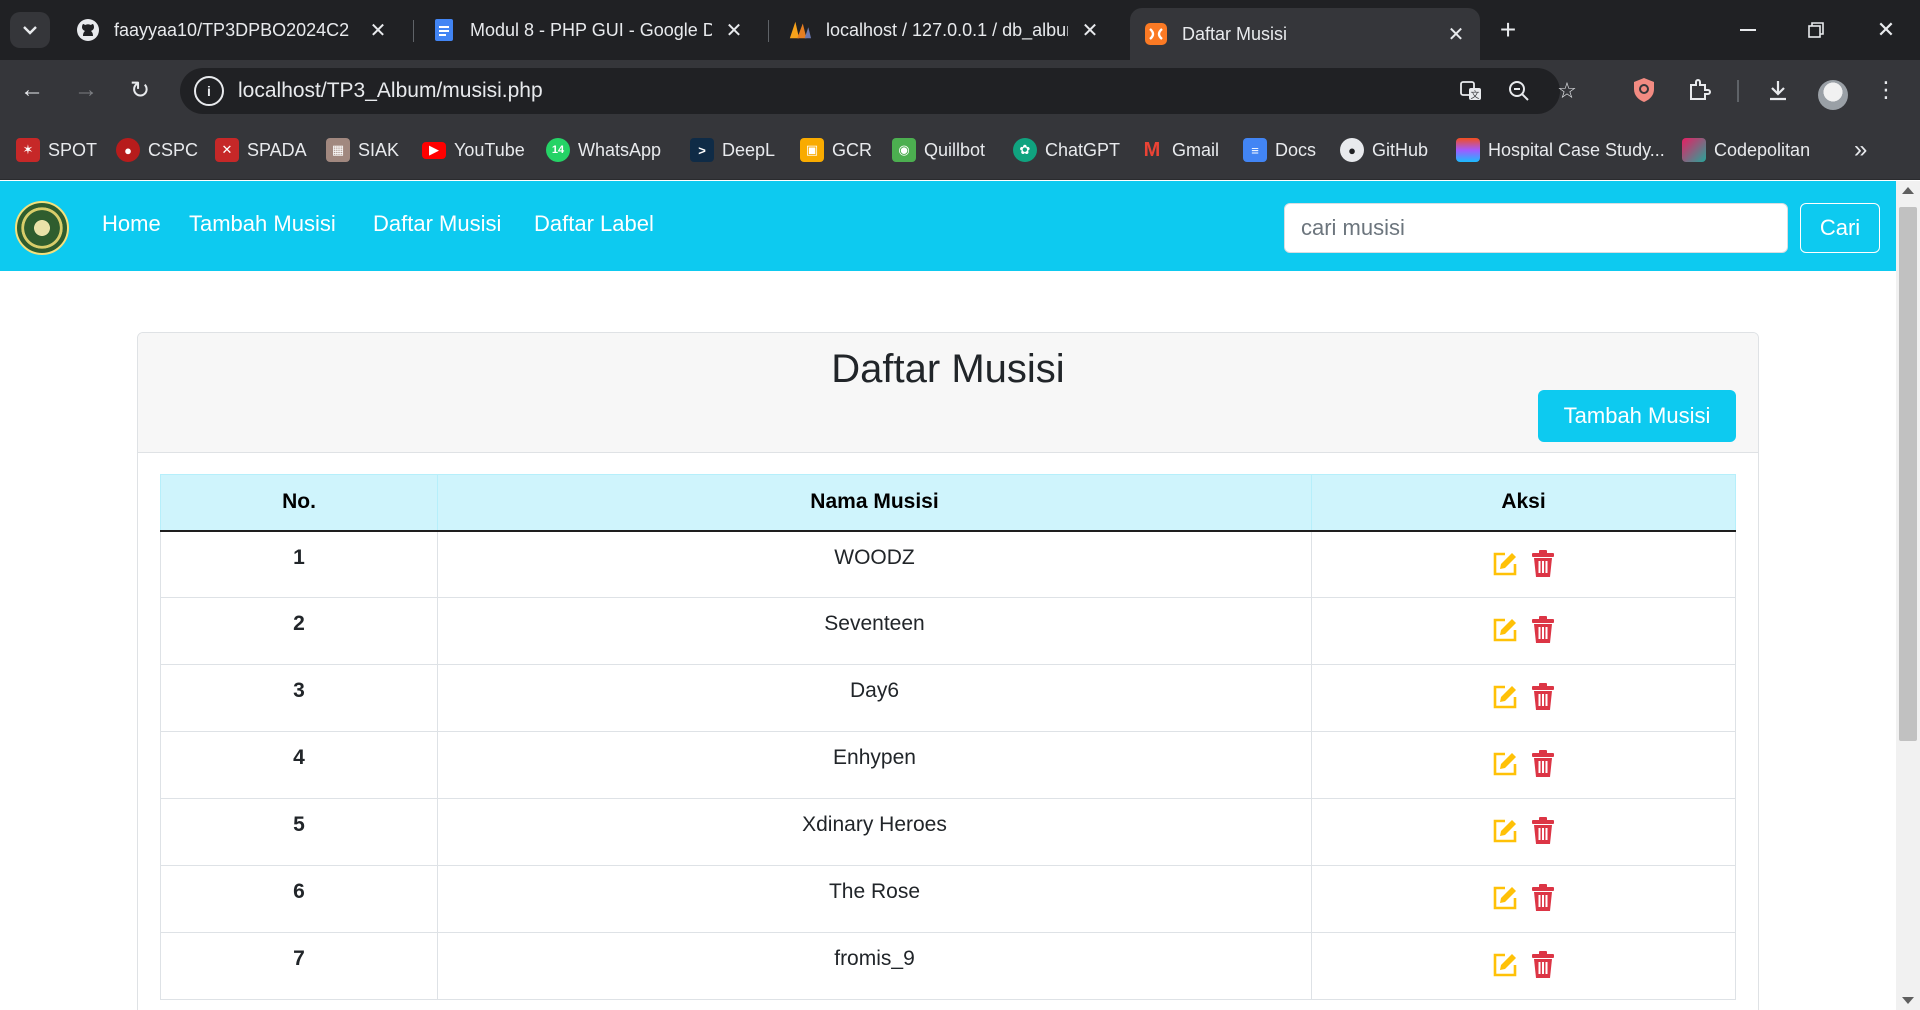  Describe the element at coordinates (1833, 95) in the screenshot. I see `profile-avatar` at that location.